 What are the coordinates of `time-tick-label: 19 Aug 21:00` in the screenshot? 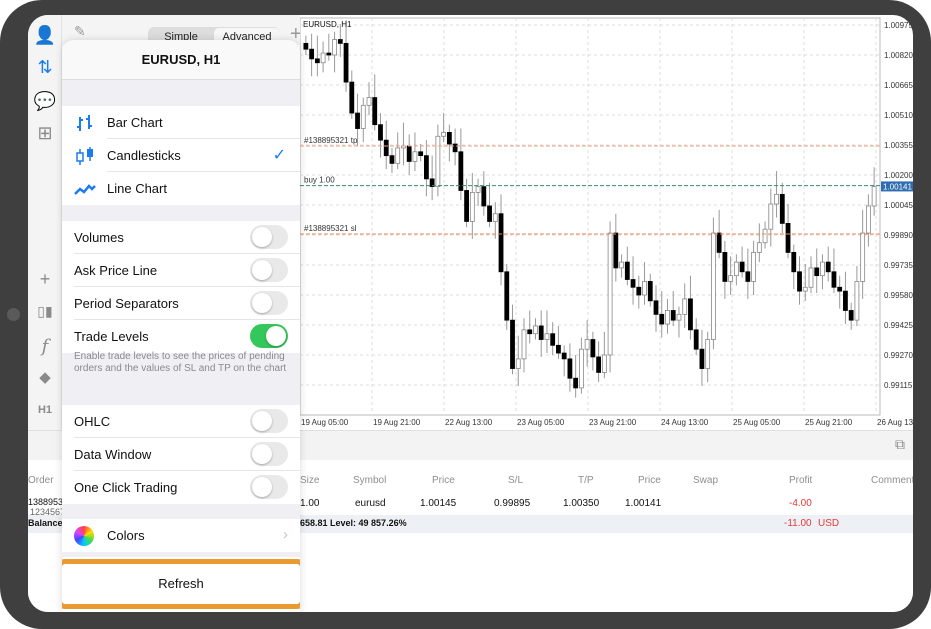 It's located at (397, 422).